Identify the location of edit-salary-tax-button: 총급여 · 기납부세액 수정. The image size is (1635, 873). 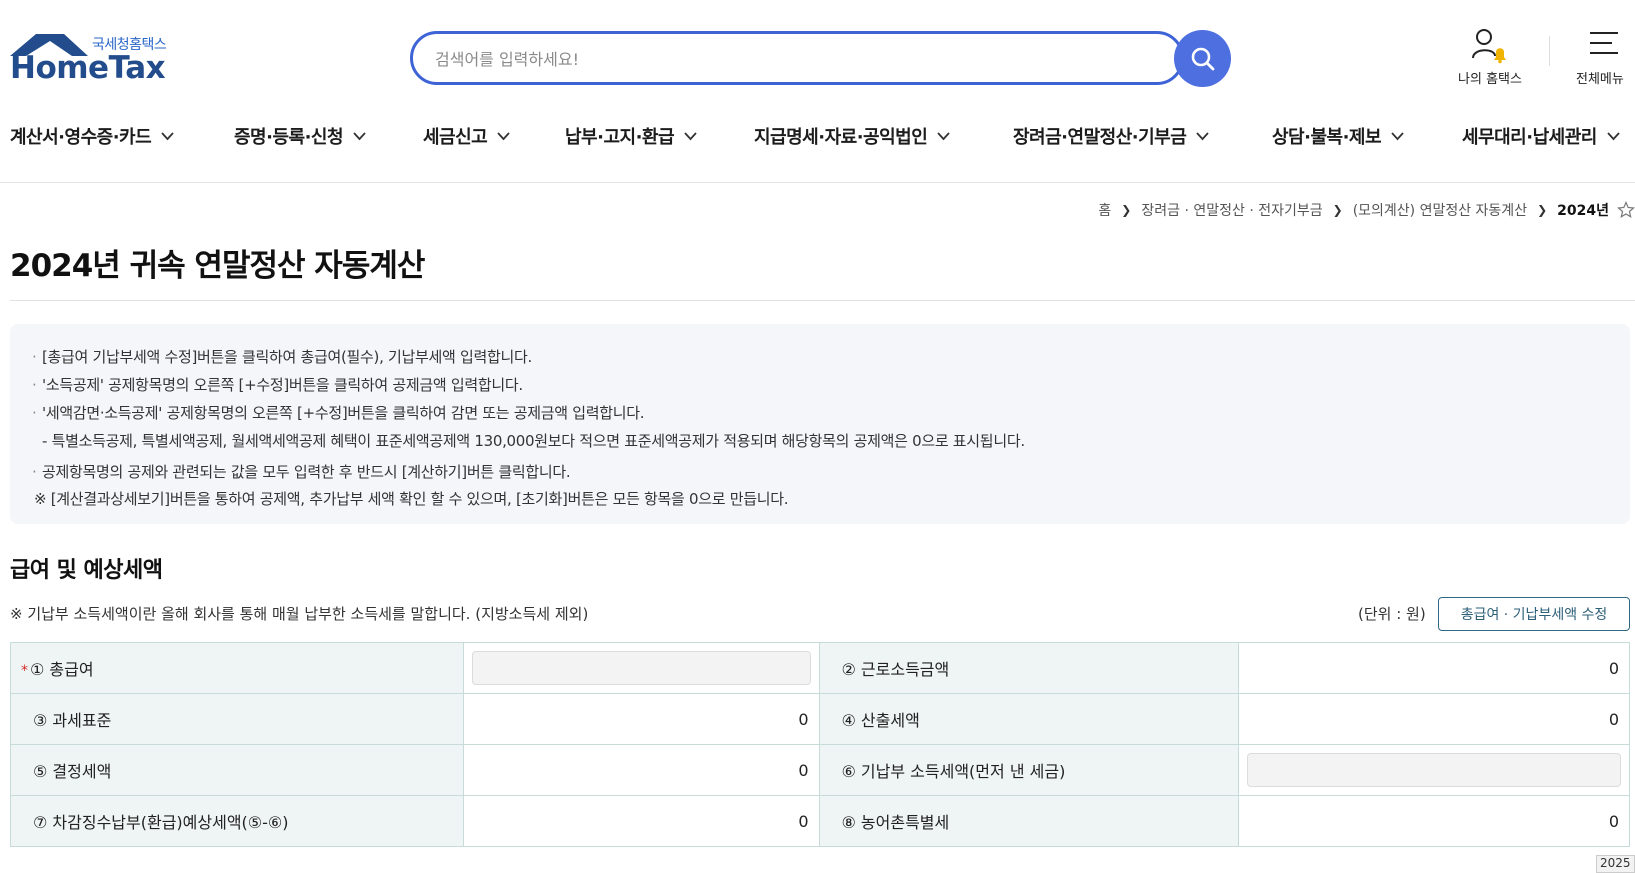
(1534, 614).